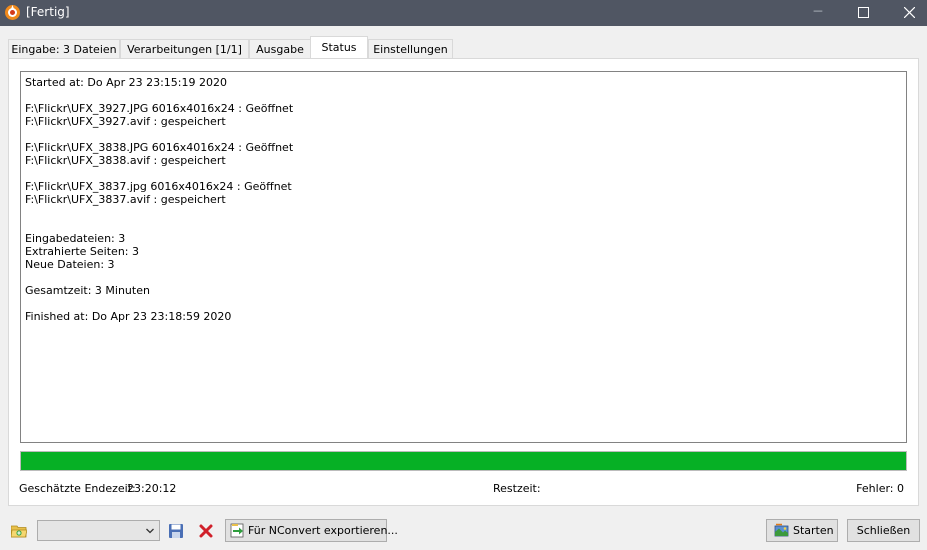 The image size is (927, 550). Describe the element at coordinates (98, 530) in the screenshot. I see `settings-combo` at that location.